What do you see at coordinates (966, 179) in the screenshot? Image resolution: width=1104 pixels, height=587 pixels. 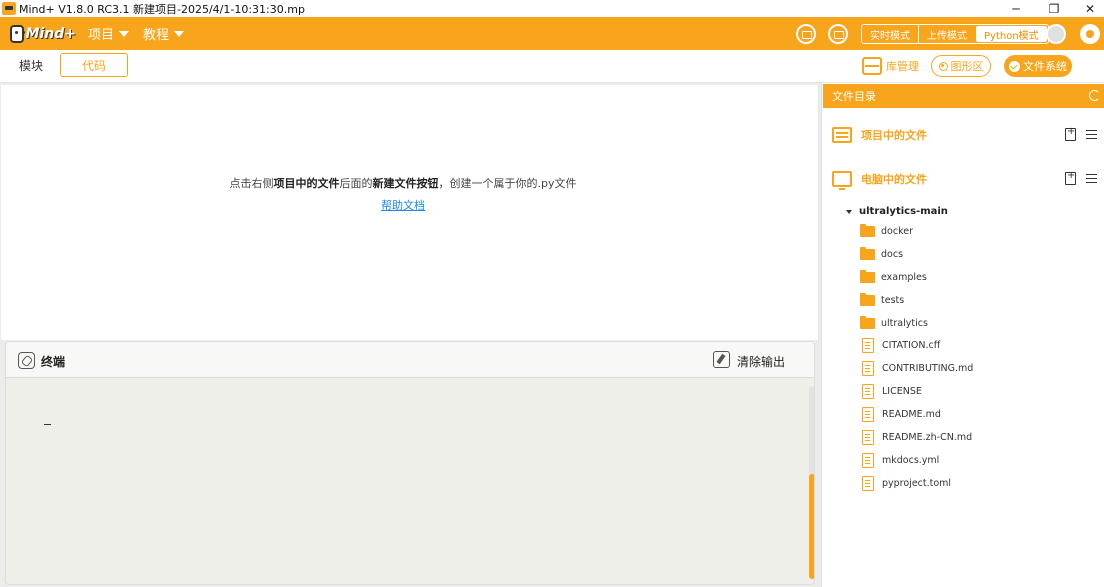 I see `section-computer-files: 电脑中的文件` at bounding box center [966, 179].